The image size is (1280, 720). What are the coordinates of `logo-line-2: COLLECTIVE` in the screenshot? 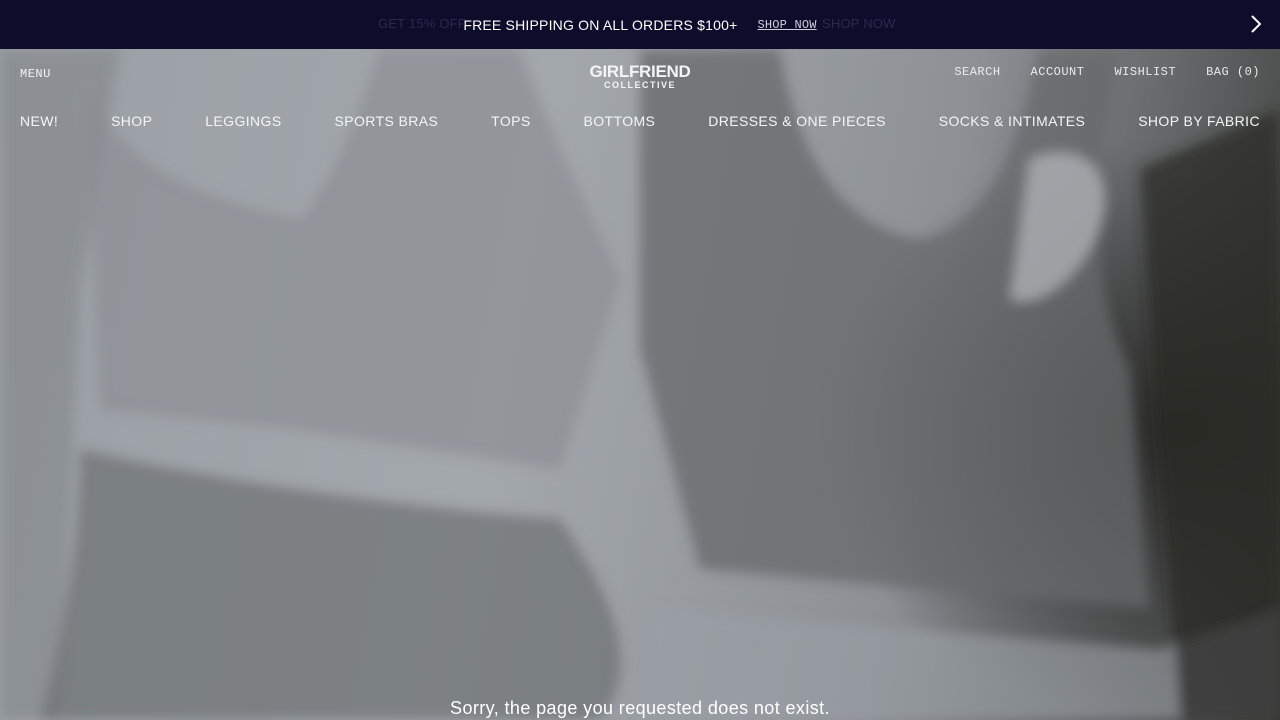 It's located at (639, 85).